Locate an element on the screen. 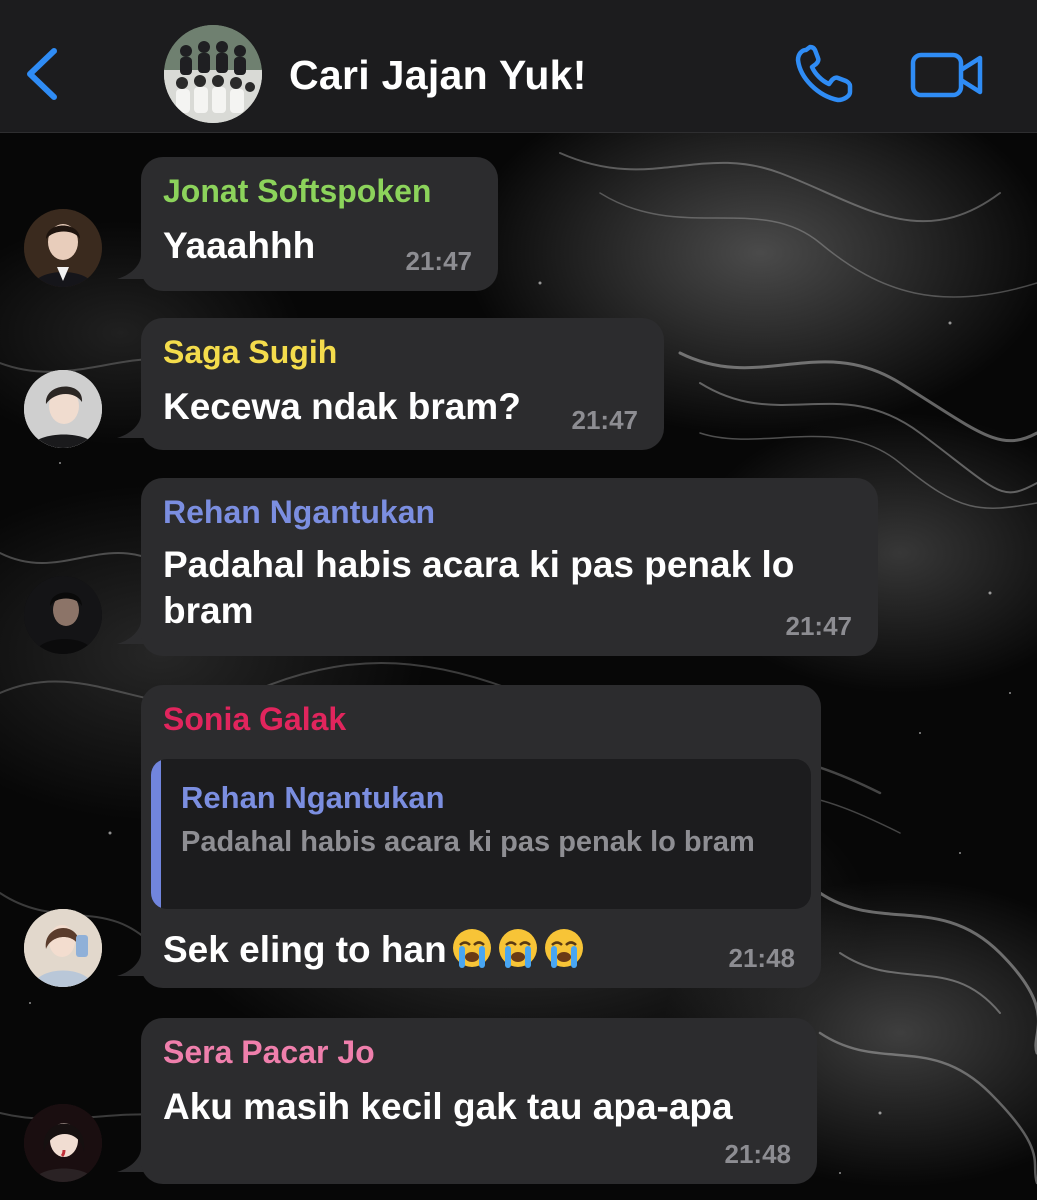 Image resolution: width=1037 pixels, height=1200 pixels. chat-header: Cari Jajan Yuk! is located at coordinates (518, 66).